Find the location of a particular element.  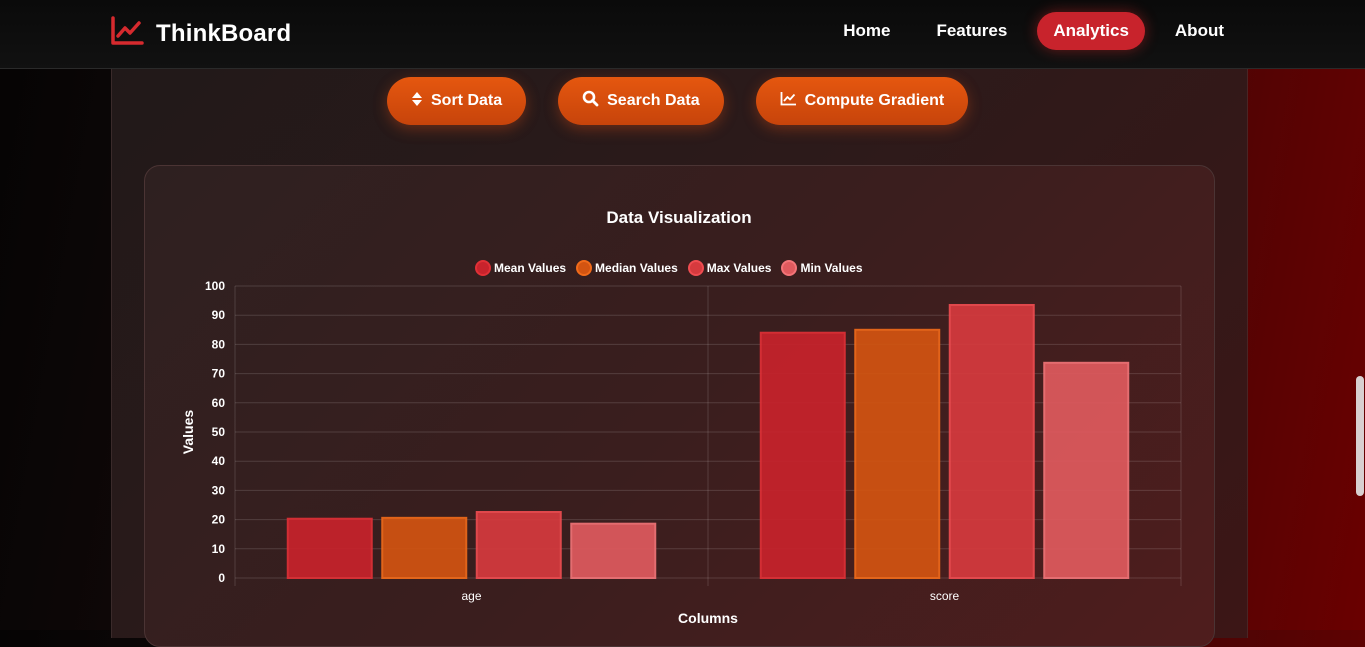

y-tick-label: 90 is located at coordinates (219, 315).